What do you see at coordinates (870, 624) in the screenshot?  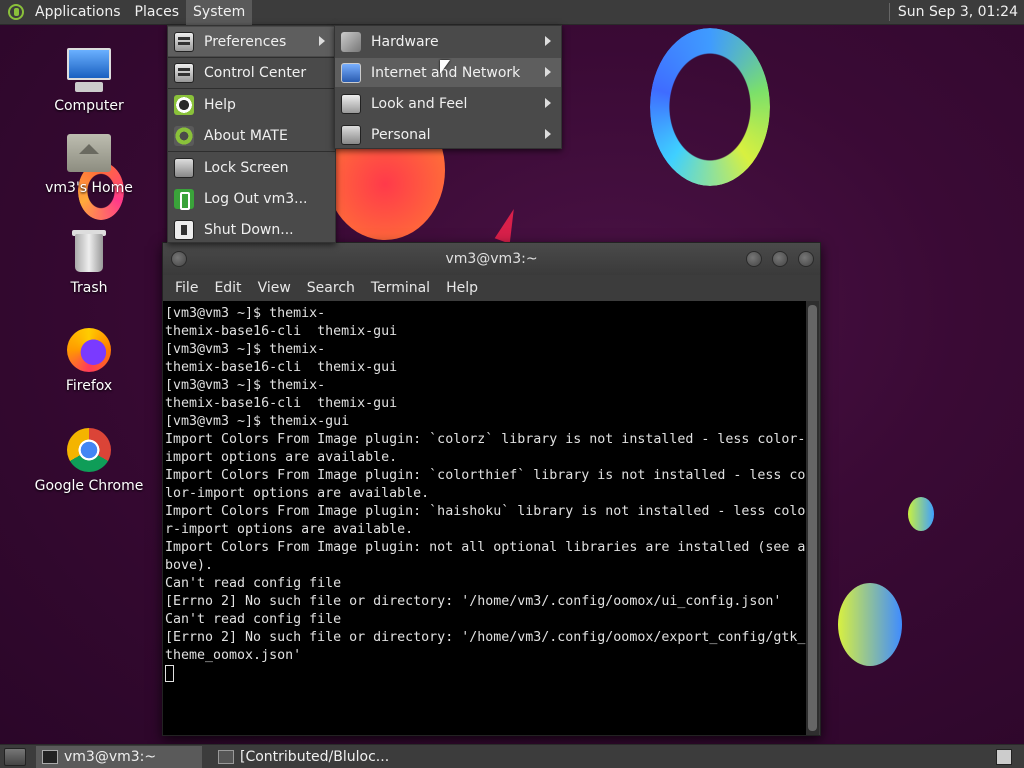 I see `wallpaper-mid-blob` at bounding box center [870, 624].